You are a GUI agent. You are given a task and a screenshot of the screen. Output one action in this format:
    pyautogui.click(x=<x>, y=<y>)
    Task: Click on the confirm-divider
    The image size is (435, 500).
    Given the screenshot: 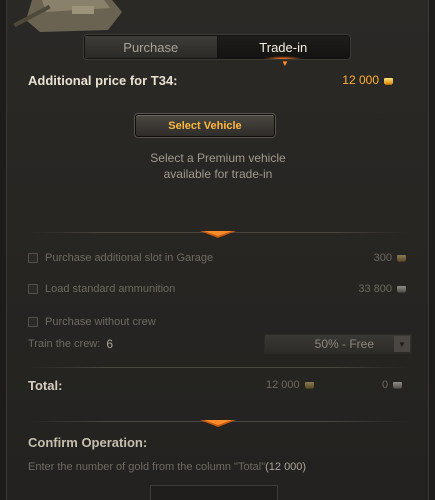 What is the action you would take?
    pyautogui.click(x=218, y=423)
    